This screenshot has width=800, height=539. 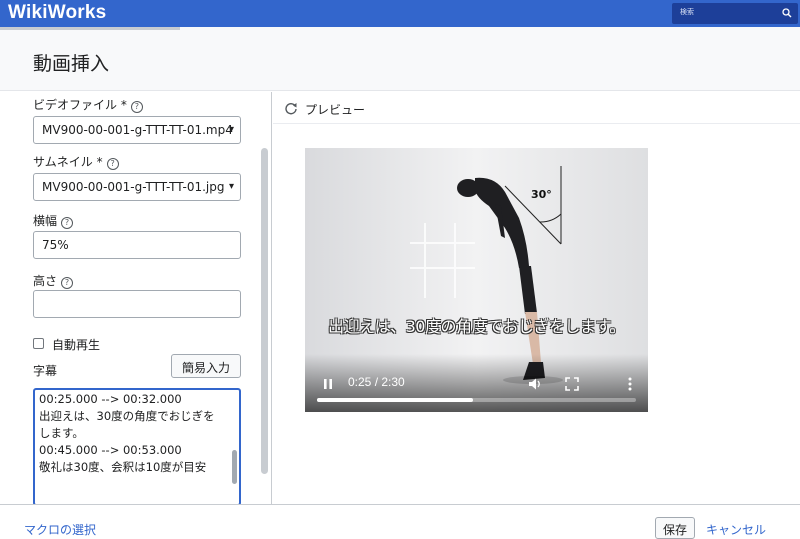 What do you see at coordinates (53, 220) in the screenshot?
I see `width-label: 横幅?` at bounding box center [53, 220].